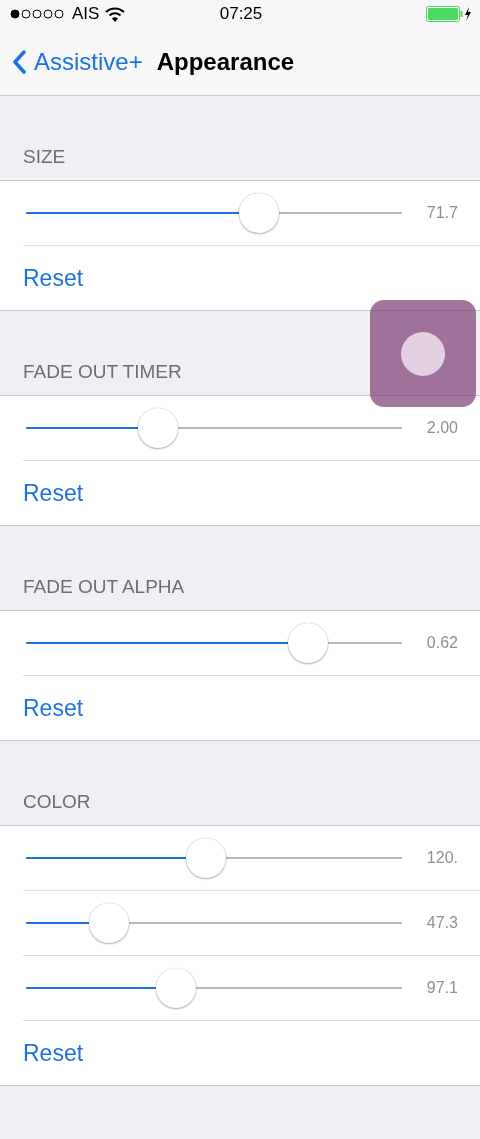  Describe the element at coordinates (241, 14) in the screenshot. I see `status-time: 07:25` at that location.